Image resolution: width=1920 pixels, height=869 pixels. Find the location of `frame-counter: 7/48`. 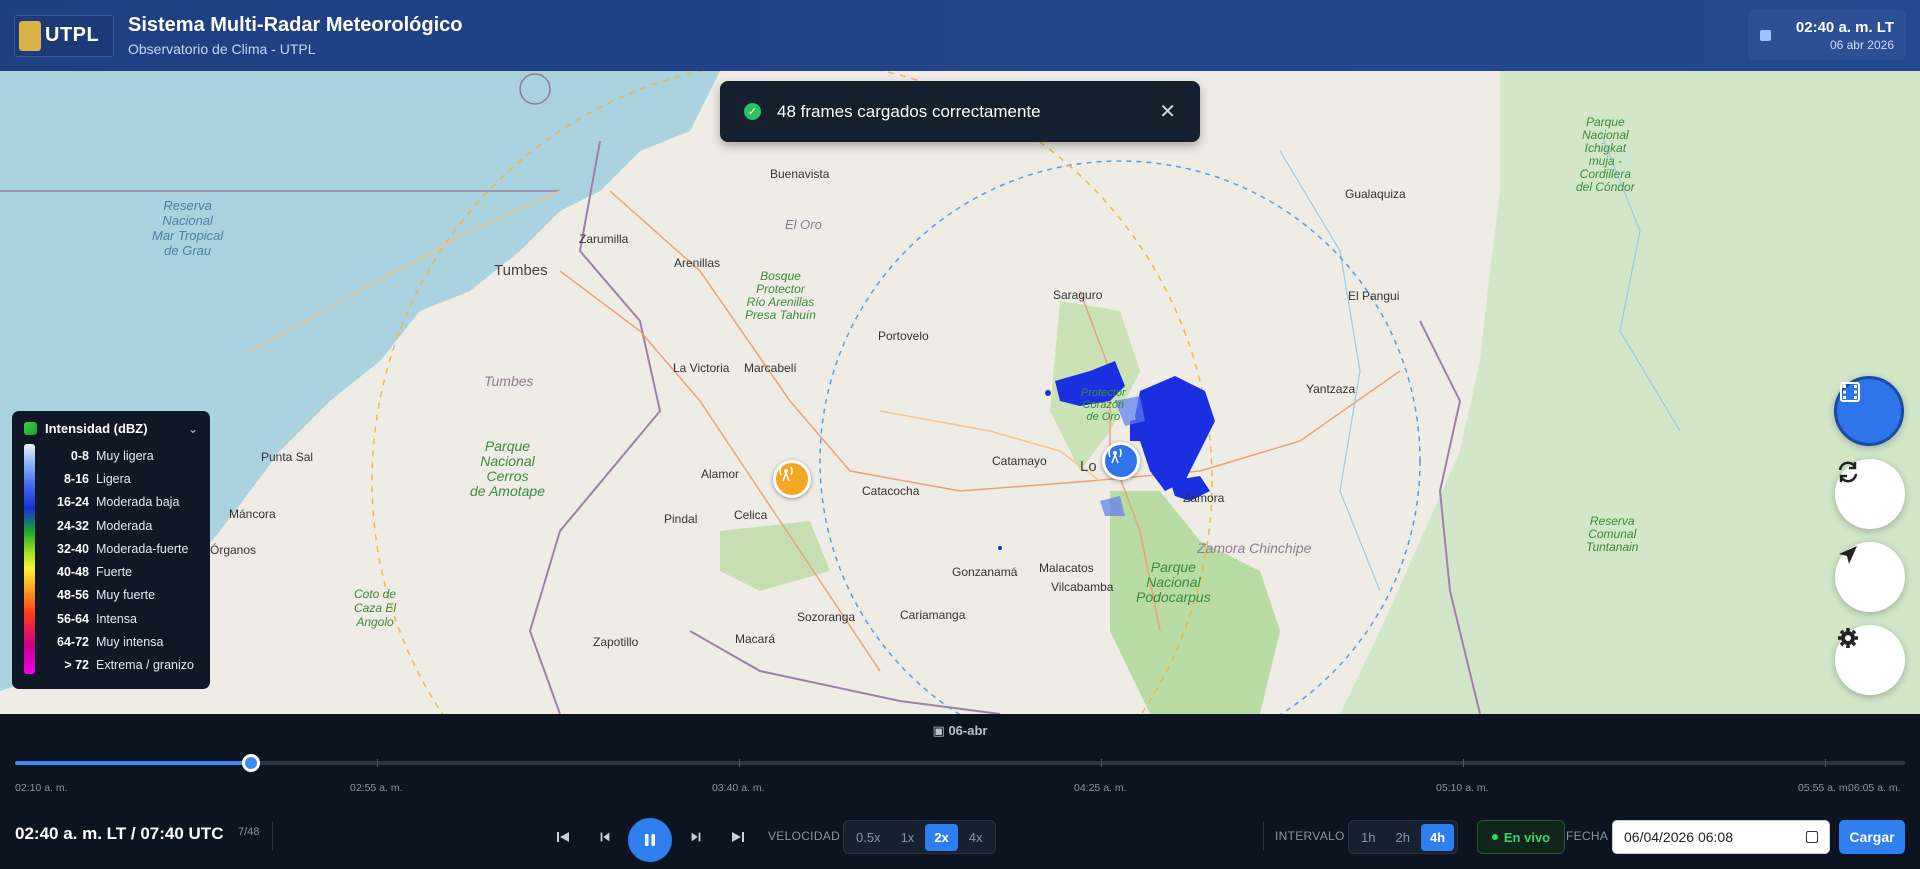

frame-counter: 7/48 is located at coordinates (249, 832).